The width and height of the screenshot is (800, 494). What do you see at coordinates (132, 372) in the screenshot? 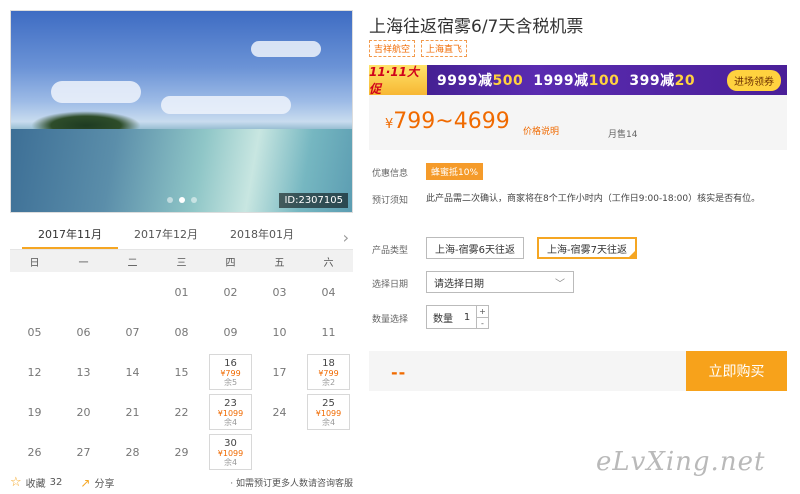
I see `day-number: 14` at bounding box center [132, 372].